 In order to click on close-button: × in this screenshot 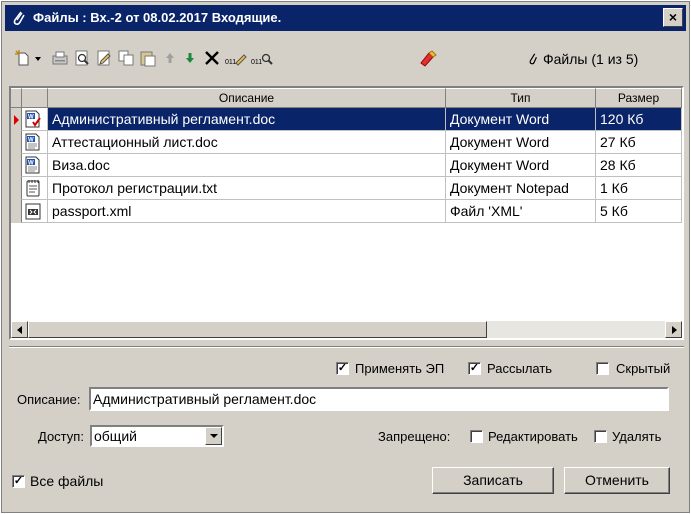, I will do `click(673, 17)`.